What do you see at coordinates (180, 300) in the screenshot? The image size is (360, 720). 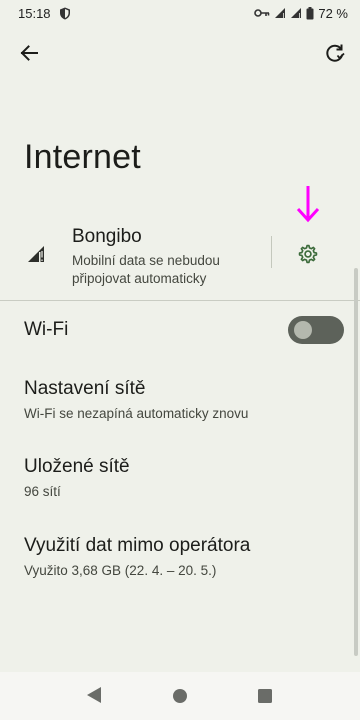 I see `section-divider` at bounding box center [180, 300].